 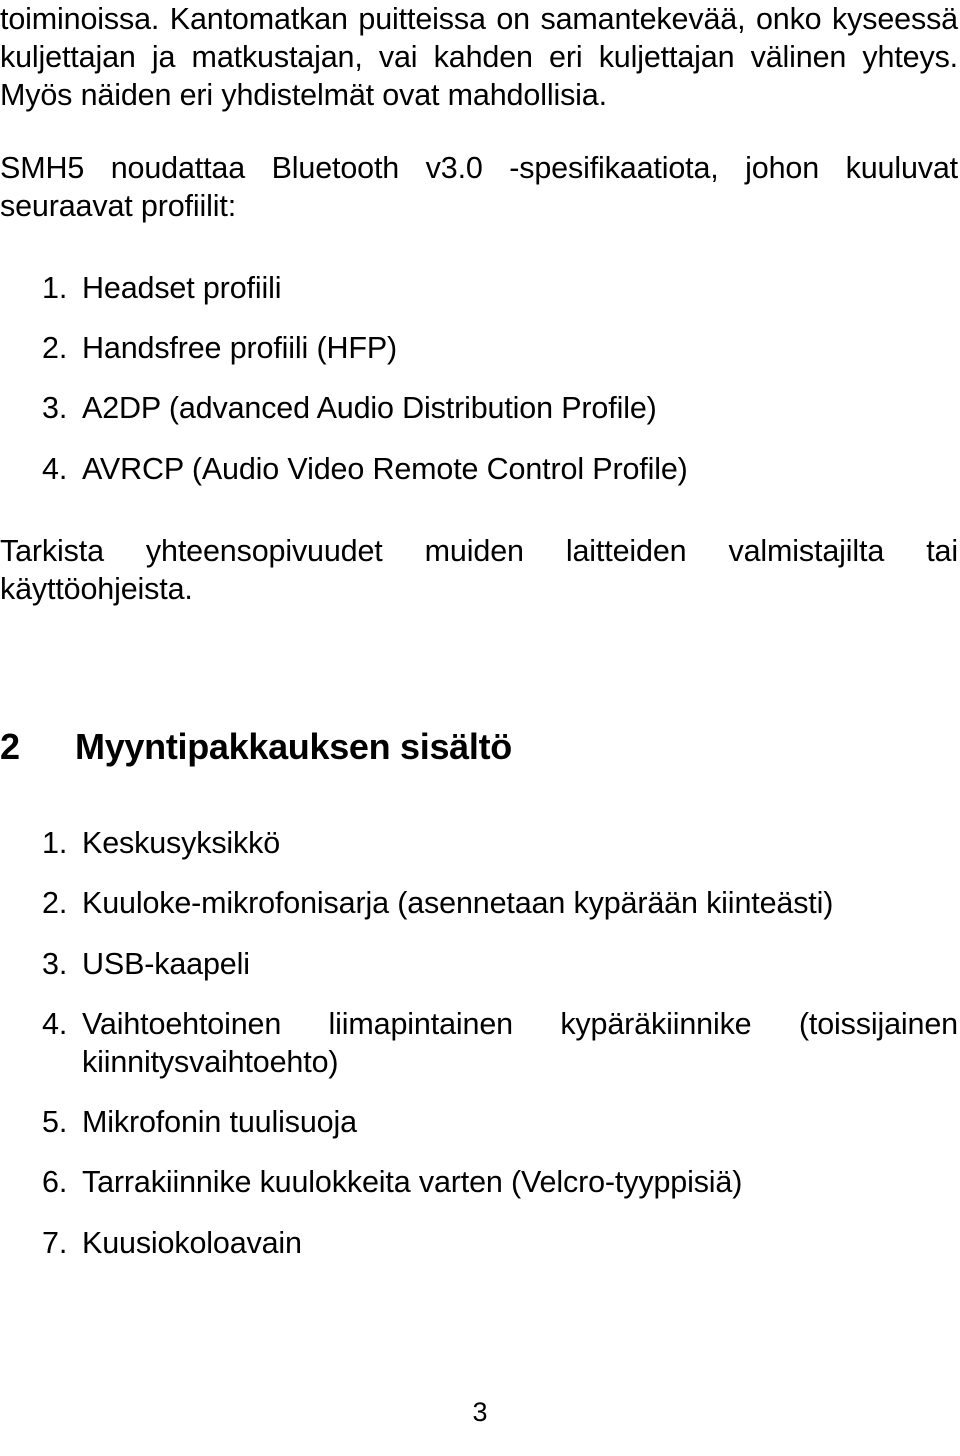 What do you see at coordinates (479, 1243) in the screenshot?
I see `list-item: 7. Kuusiokoloavain` at bounding box center [479, 1243].